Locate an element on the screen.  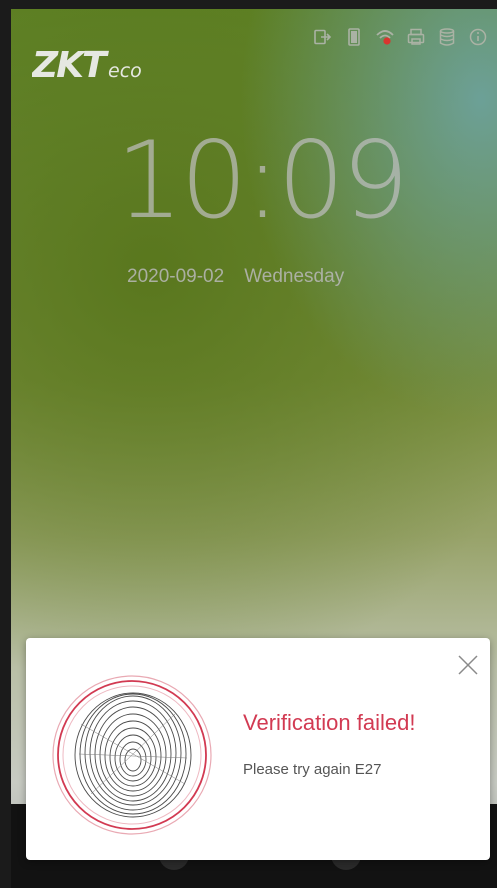
zkteco-logo: ZKT eco is located at coordinates (101, 63).